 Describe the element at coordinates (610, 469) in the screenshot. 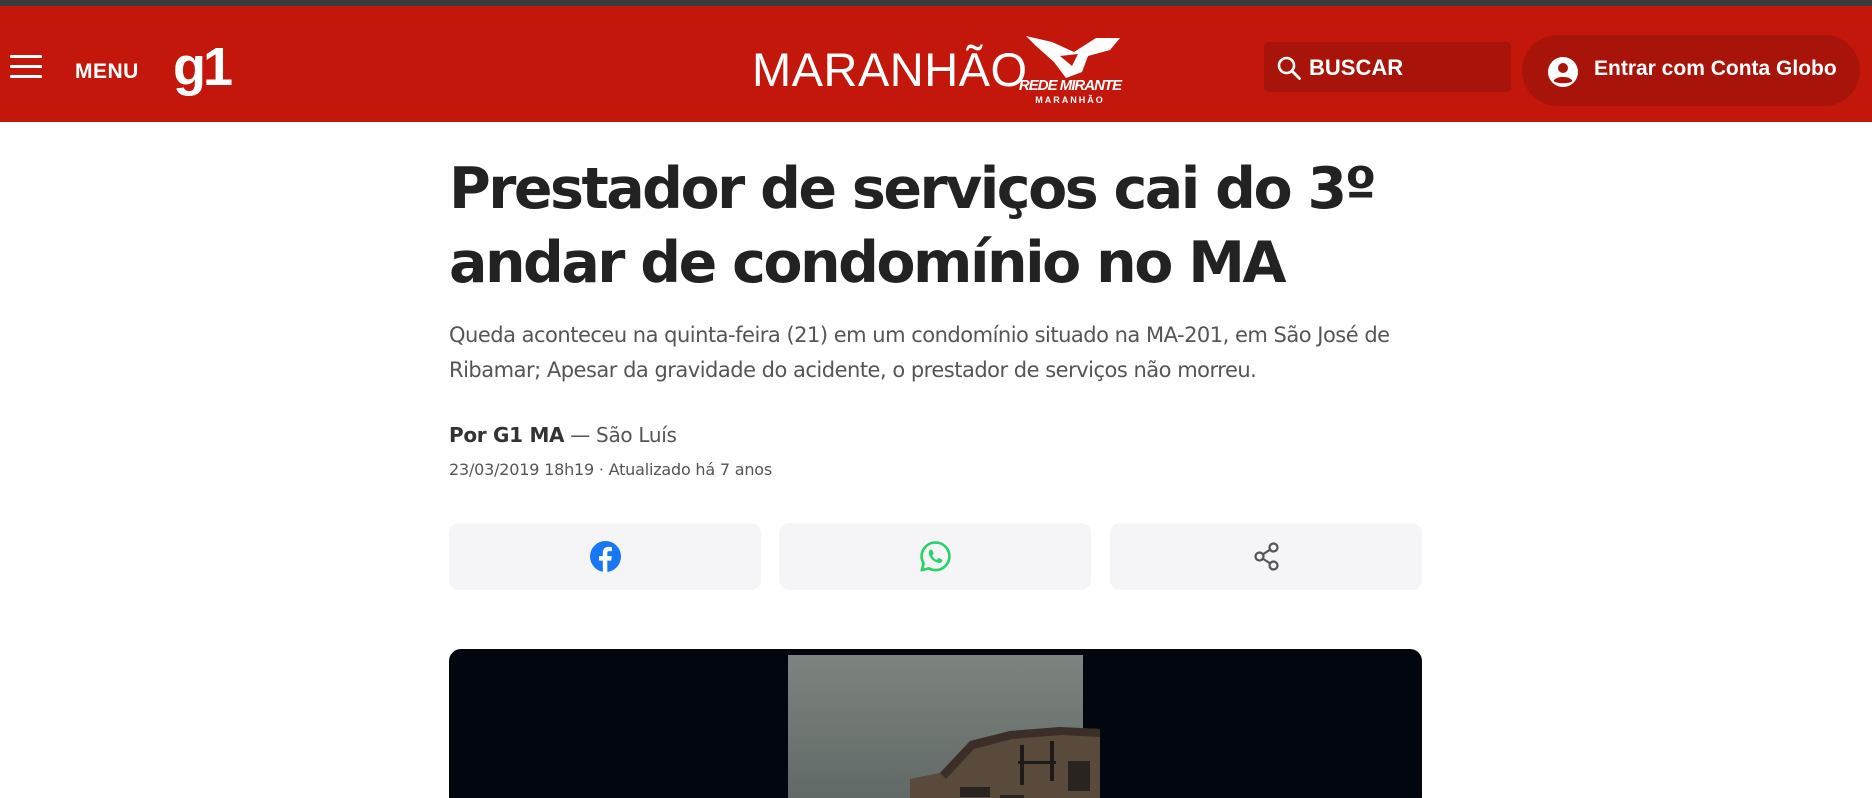

I see `publish-date: 23/03/2019 18h19 · Atualizado há 7 anos` at that location.